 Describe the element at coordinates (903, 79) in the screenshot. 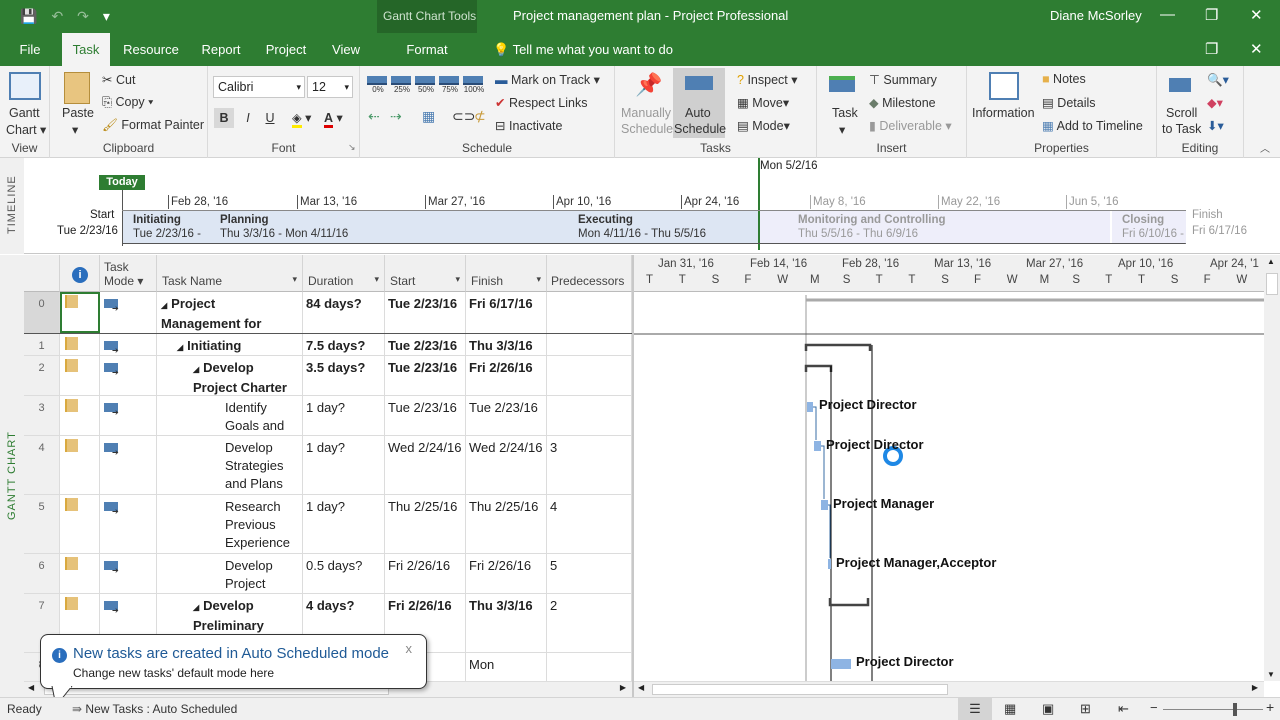

I see `summary-button: ⊤ Summary` at that location.